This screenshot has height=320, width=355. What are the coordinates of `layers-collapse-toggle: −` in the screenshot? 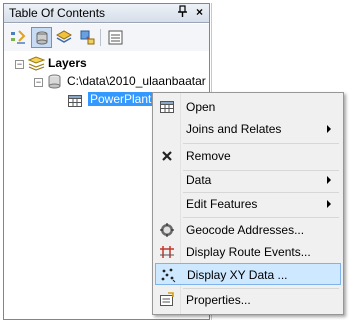 It's located at (19, 64).